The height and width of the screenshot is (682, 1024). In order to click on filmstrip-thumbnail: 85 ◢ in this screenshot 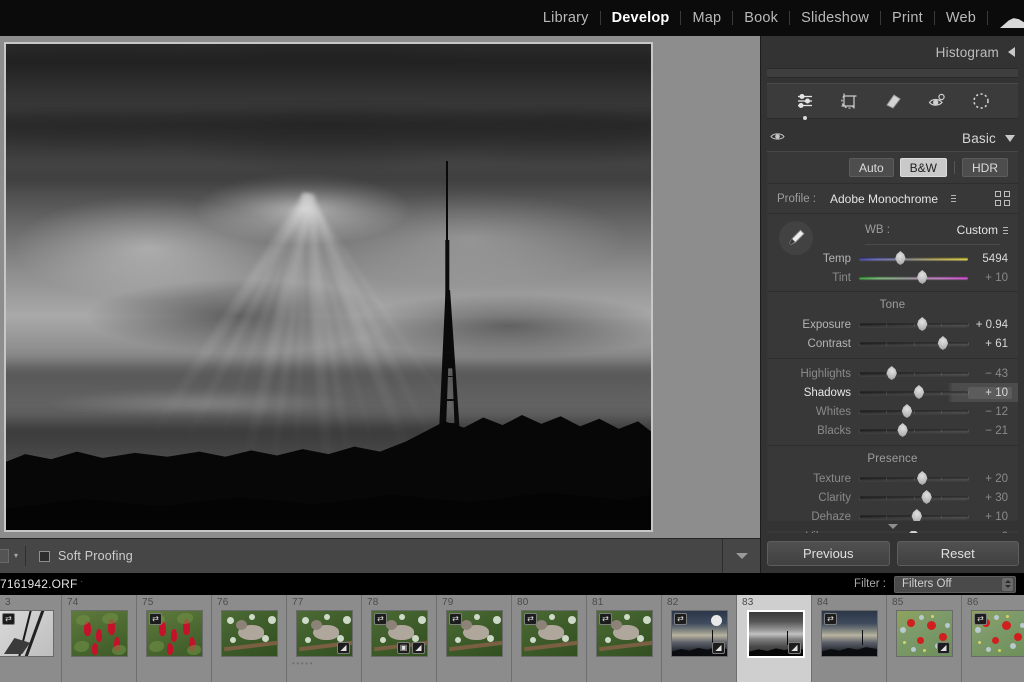, I will do `click(924, 638)`.